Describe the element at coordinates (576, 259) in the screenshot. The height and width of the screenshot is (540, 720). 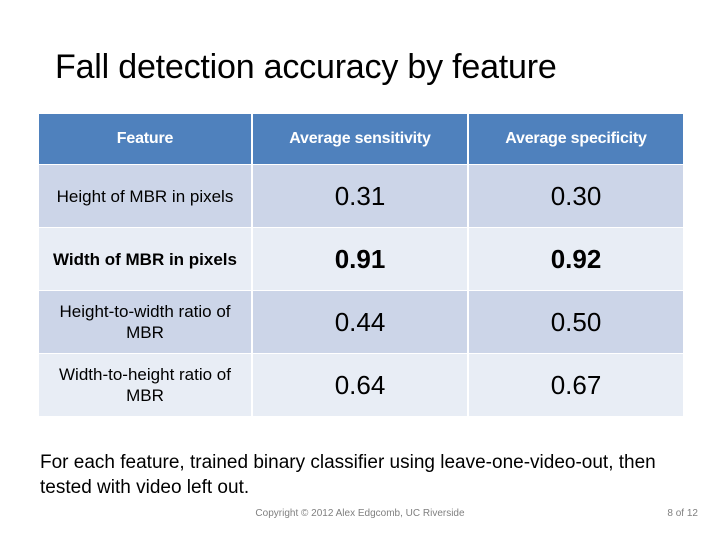
I see `cell-average-specificity: 0.92` at that location.